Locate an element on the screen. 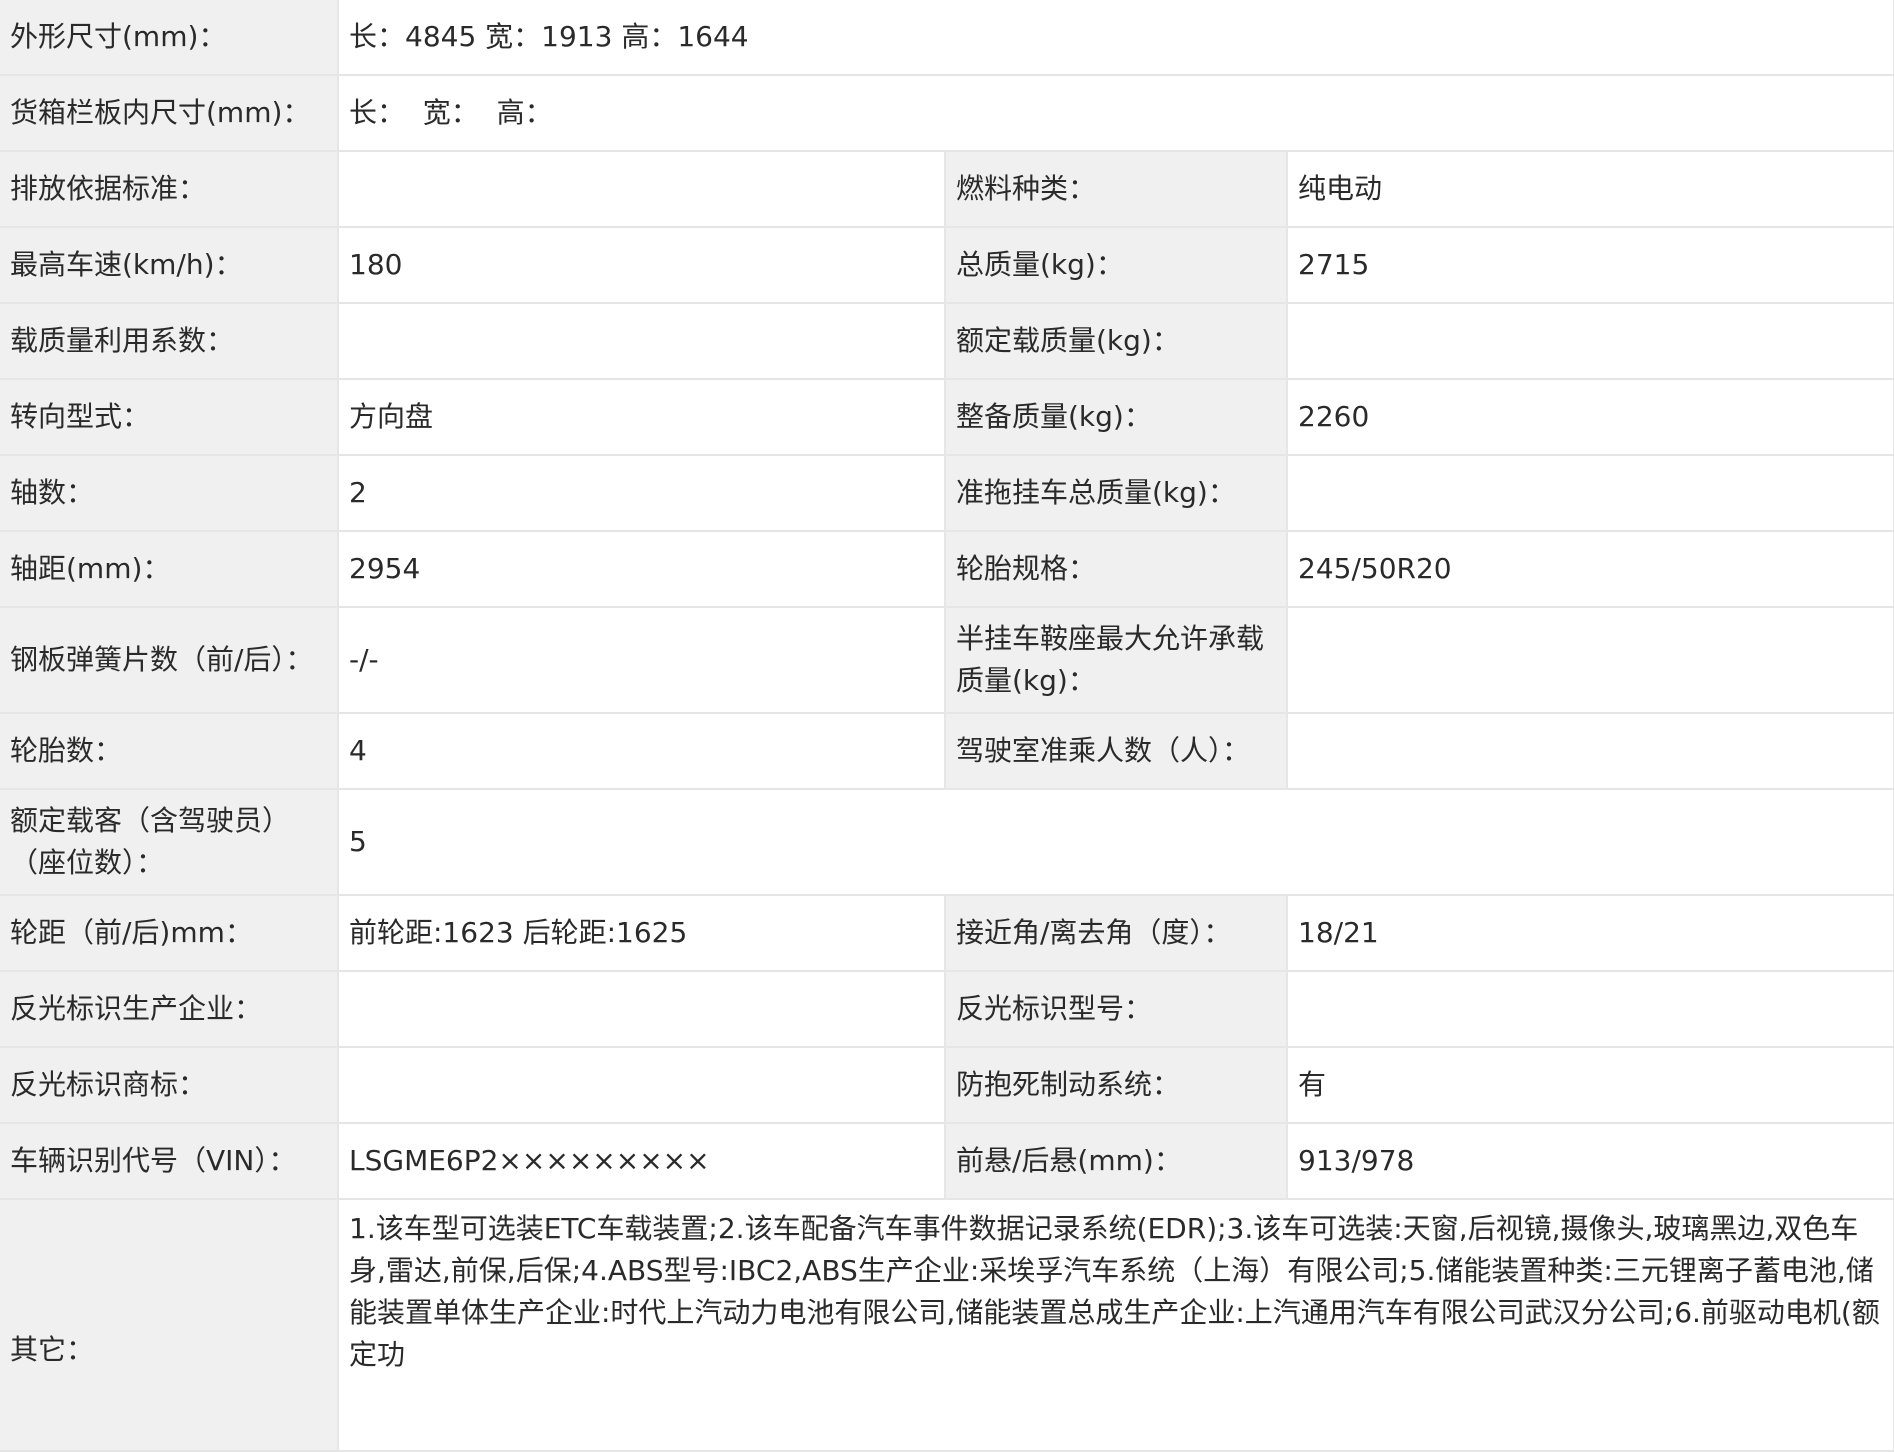 This screenshot has width=1894, height=1452. rated-load-label: 额定载质量(kg)： is located at coordinates (1116, 341).